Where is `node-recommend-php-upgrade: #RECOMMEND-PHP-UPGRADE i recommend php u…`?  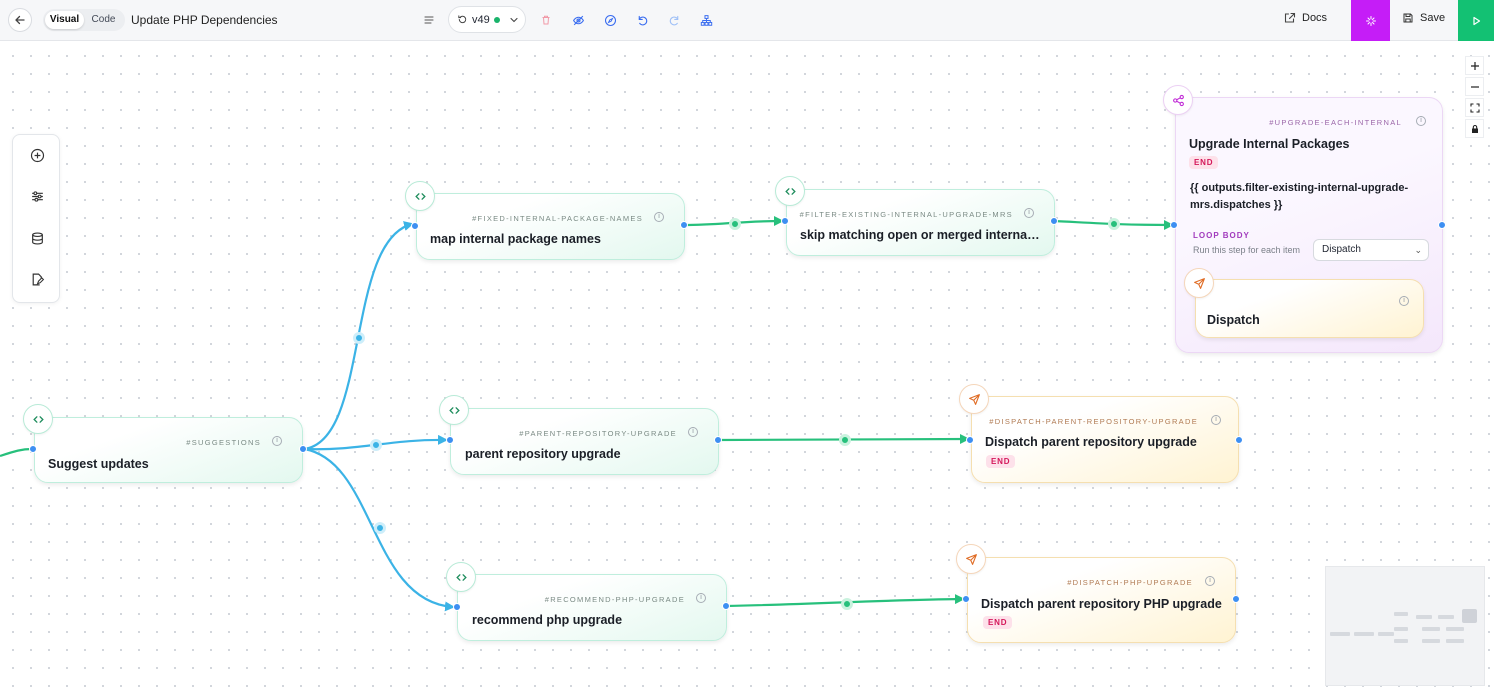 node-recommend-php-upgrade: #RECOMMEND-PHP-UPGRADE i recommend php u… is located at coordinates (592, 607).